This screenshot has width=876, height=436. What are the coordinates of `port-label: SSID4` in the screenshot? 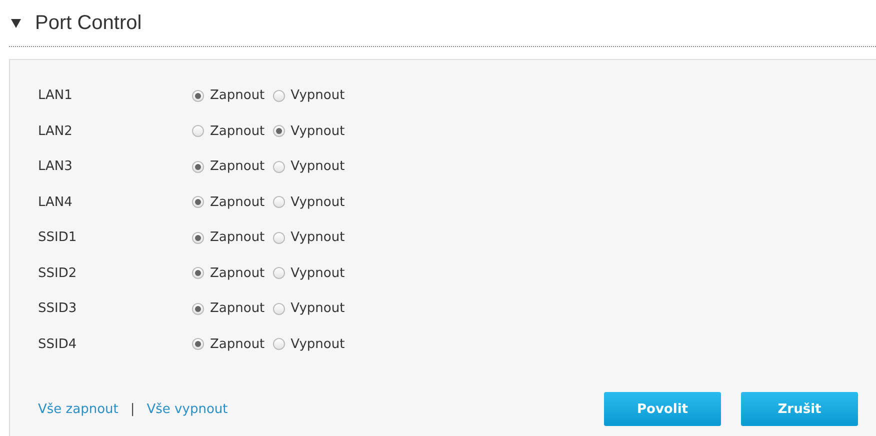 It's located at (58, 344).